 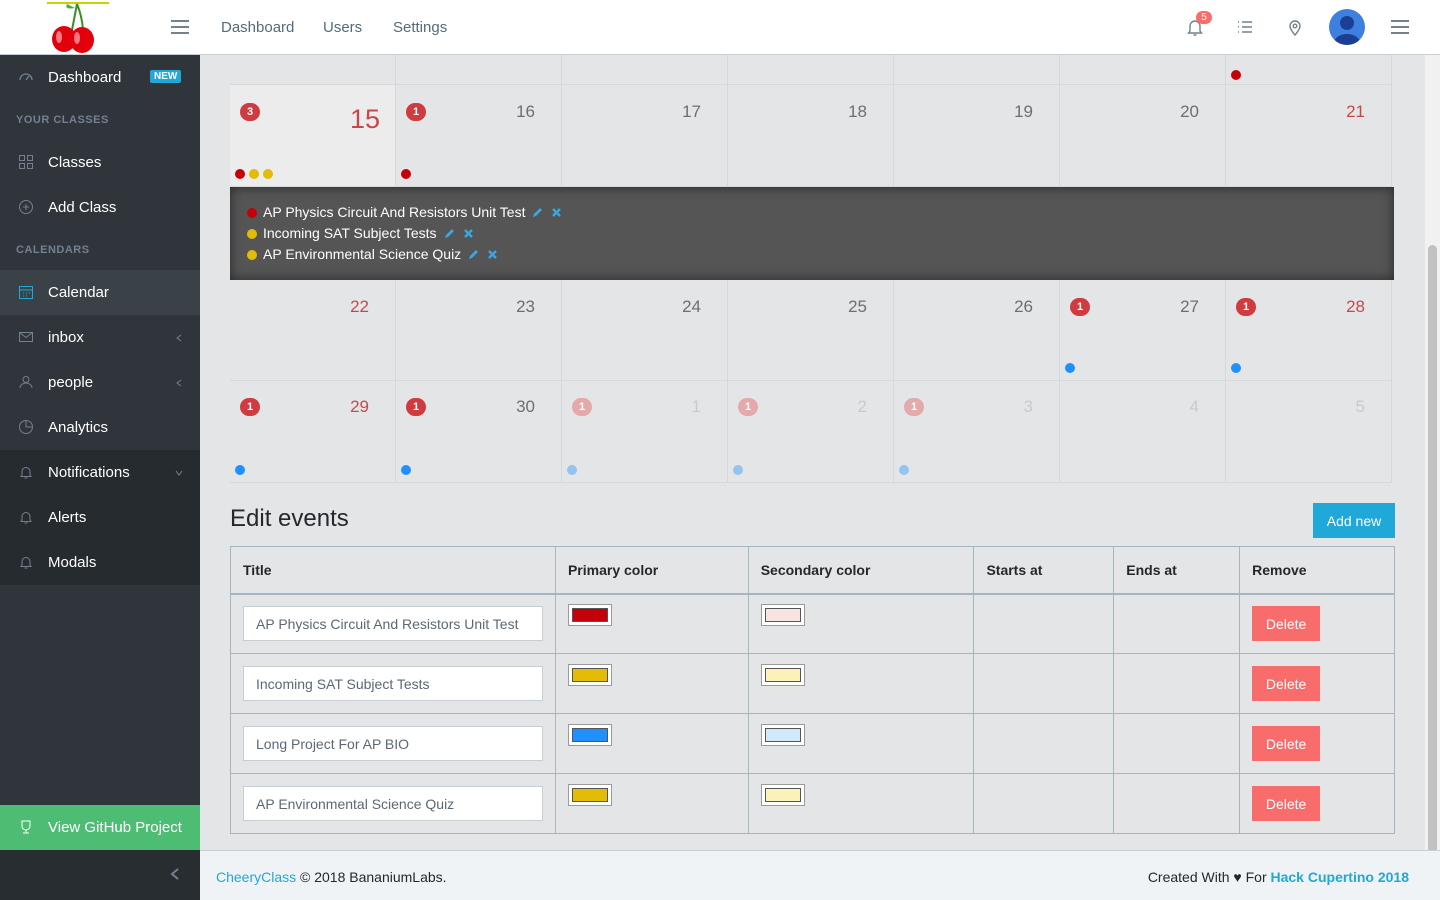 What do you see at coordinates (180, 27) in the screenshot?
I see `sidebar-toggle-icon` at bounding box center [180, 27].